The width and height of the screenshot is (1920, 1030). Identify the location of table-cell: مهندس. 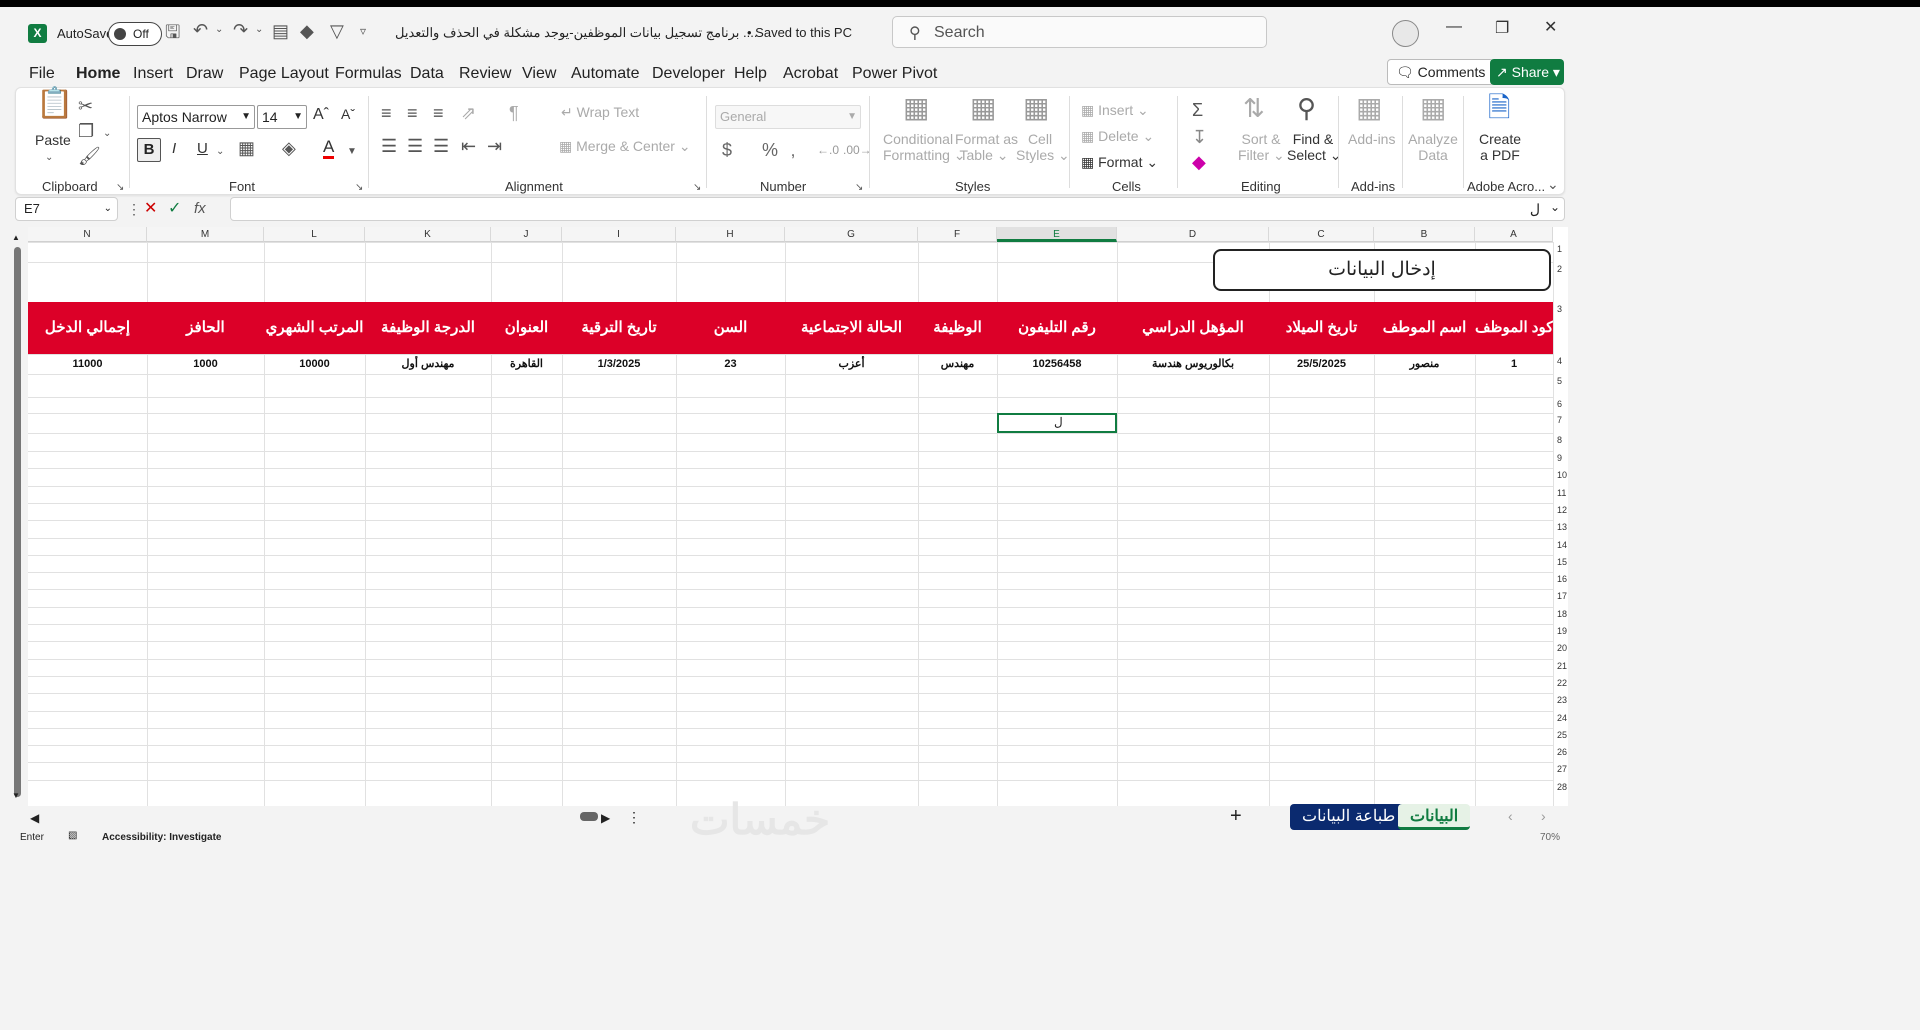
(957, 364).